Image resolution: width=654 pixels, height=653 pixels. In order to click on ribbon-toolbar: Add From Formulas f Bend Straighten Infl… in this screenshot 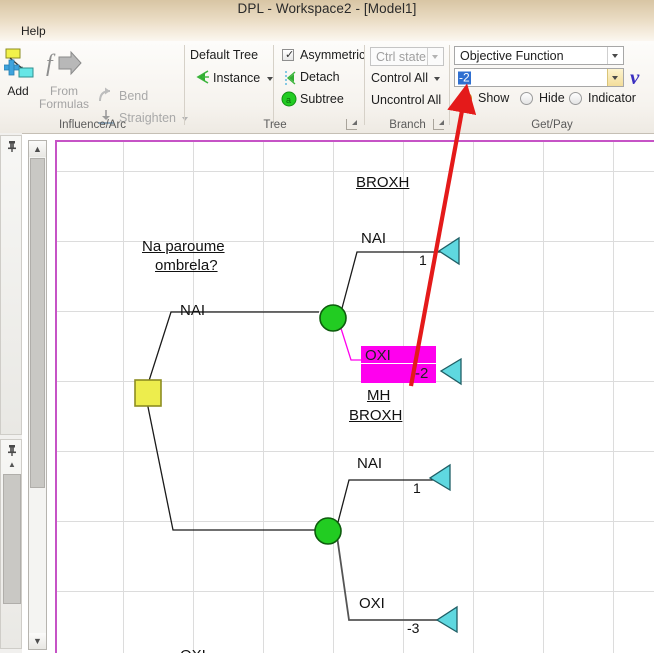, I will do `click(327, 87)`.